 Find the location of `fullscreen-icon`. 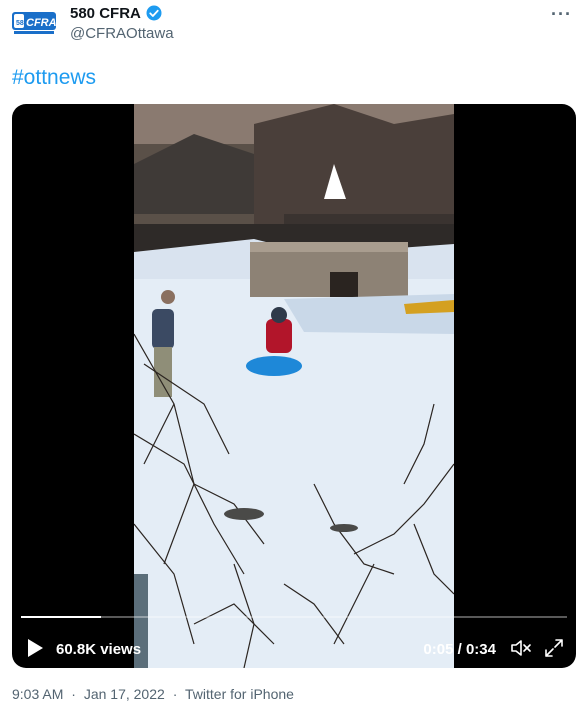

fullscreen-icon is located at coordinates (554, 648).